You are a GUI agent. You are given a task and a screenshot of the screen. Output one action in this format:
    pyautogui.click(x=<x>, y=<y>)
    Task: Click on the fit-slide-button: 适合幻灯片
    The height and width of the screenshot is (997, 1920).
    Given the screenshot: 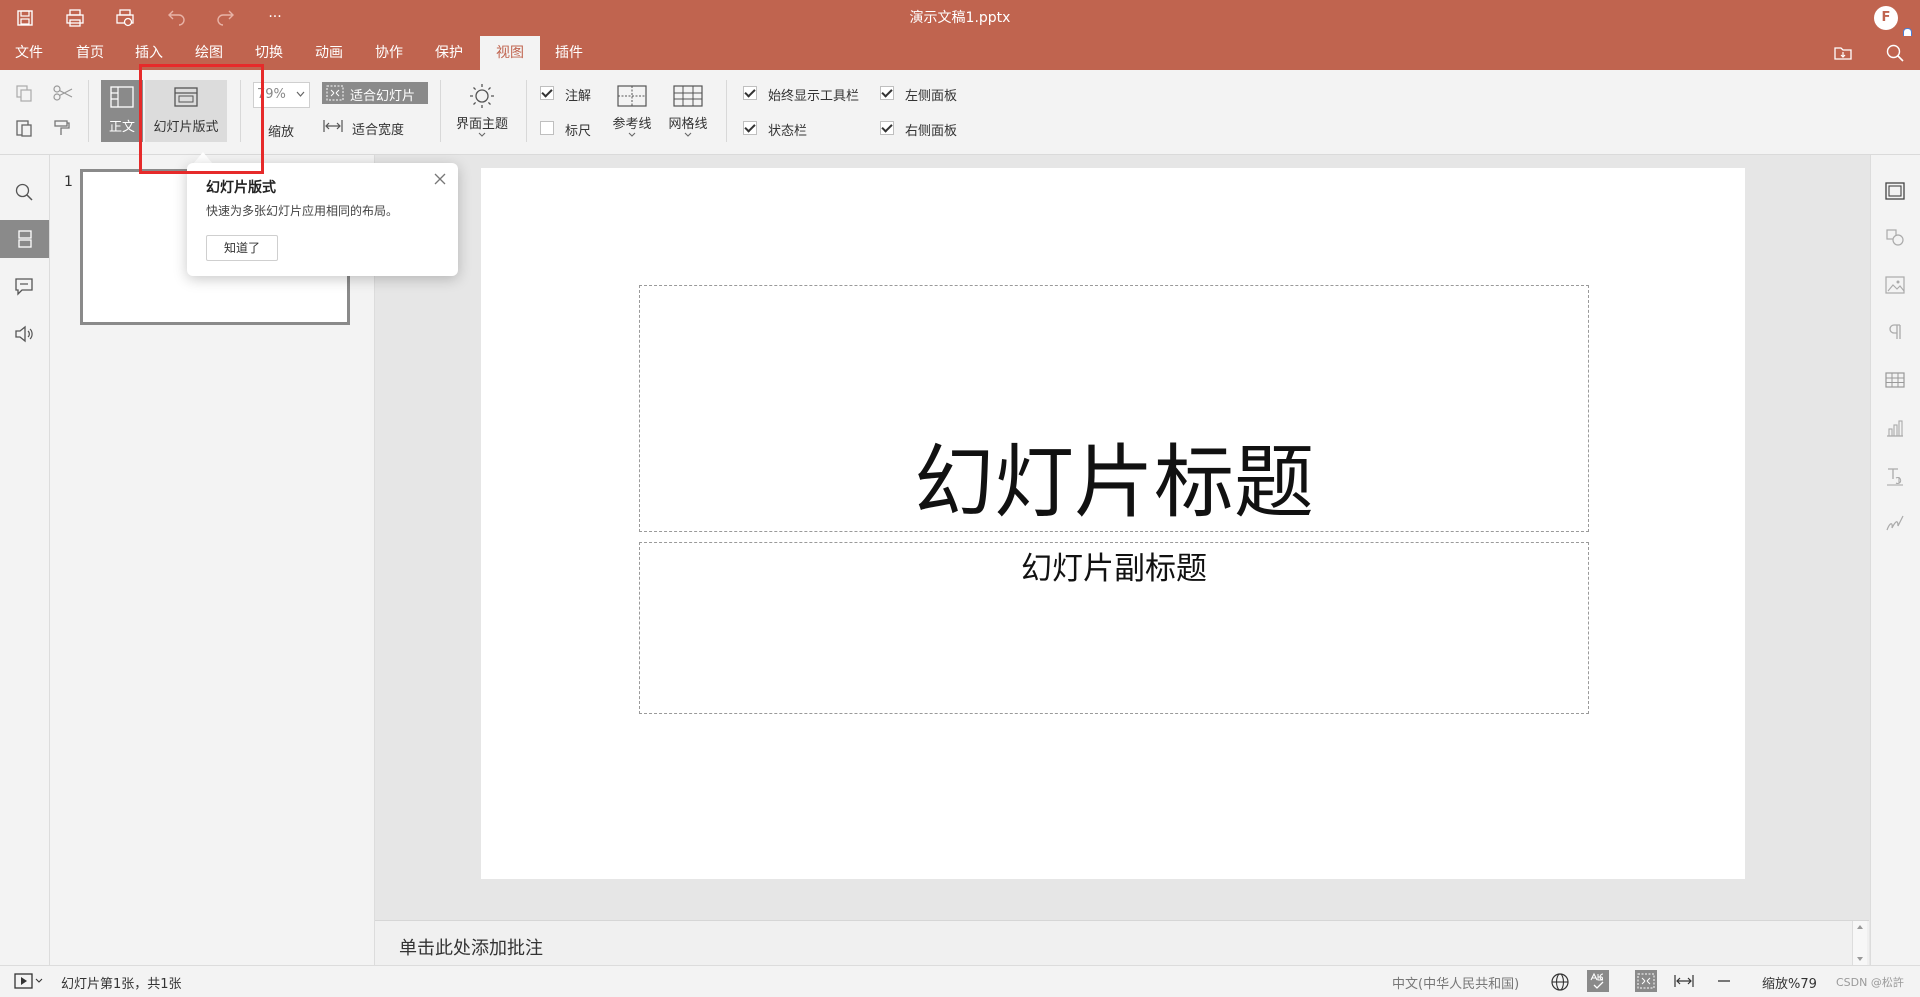 What is the action you would take?
    pyautogui.click(x=375, y=93)
    